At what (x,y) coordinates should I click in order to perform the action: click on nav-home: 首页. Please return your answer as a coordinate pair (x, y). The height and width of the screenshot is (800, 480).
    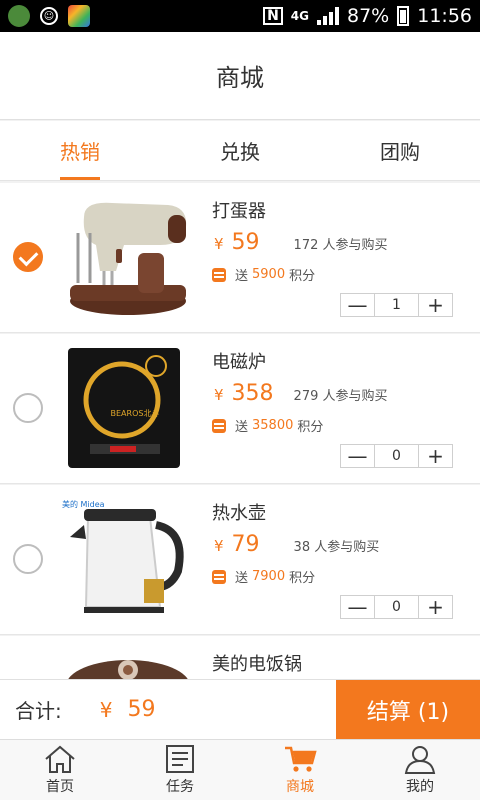
    Looking at the image, I should click on (60, 770).